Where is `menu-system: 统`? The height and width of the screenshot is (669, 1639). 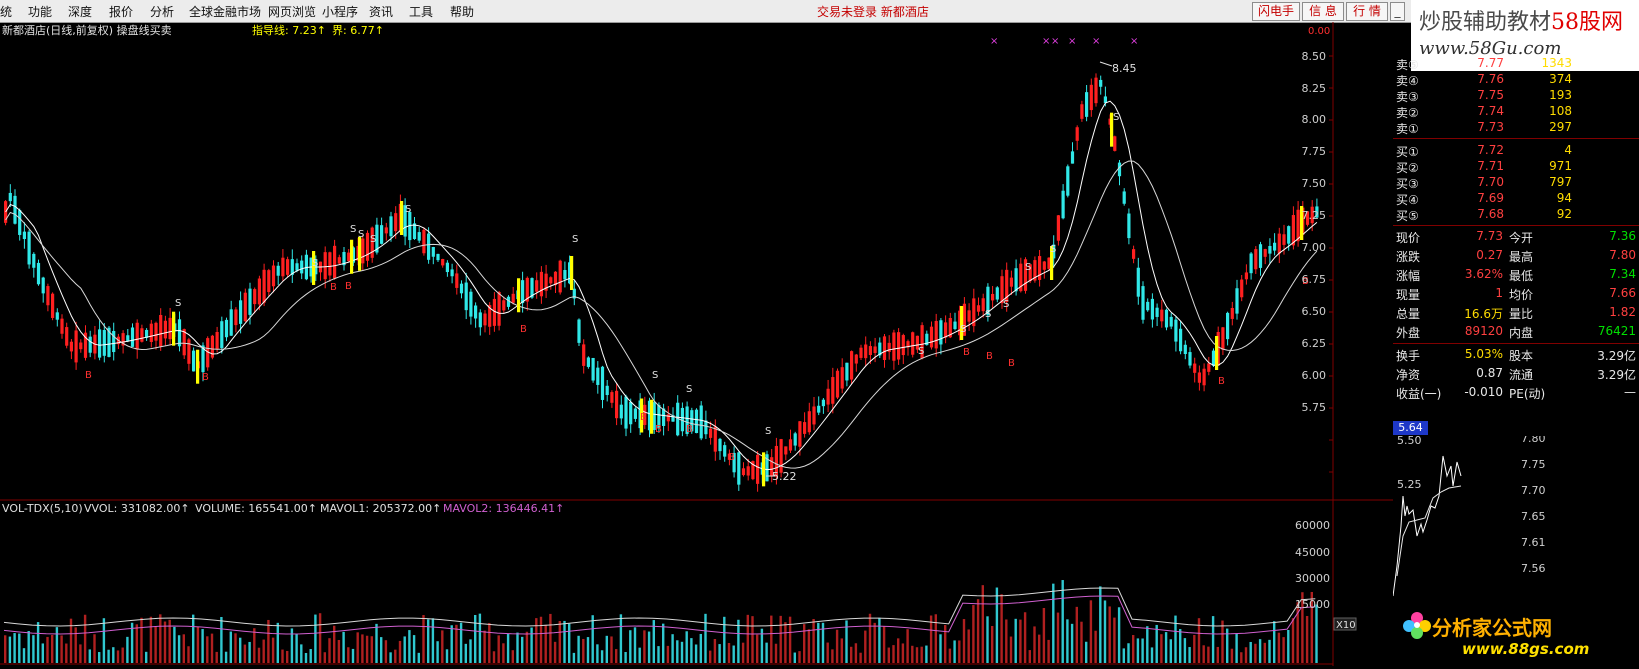
menu-system: 统 is located at coordinates (6, 11).